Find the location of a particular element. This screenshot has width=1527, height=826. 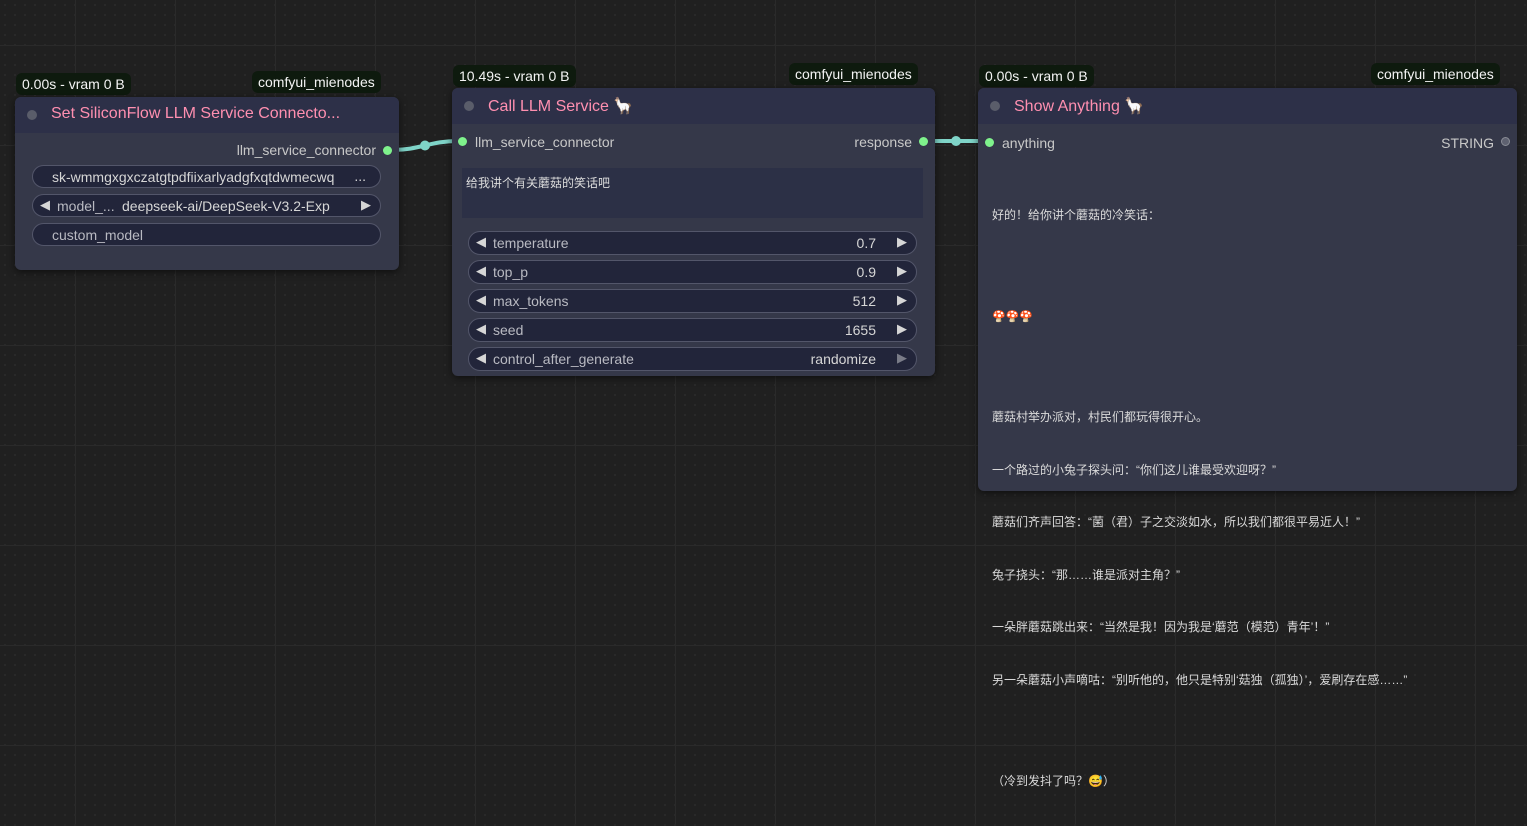

temperature-dec-arrow-icon: ◀ is located at coordinates (481, 242).